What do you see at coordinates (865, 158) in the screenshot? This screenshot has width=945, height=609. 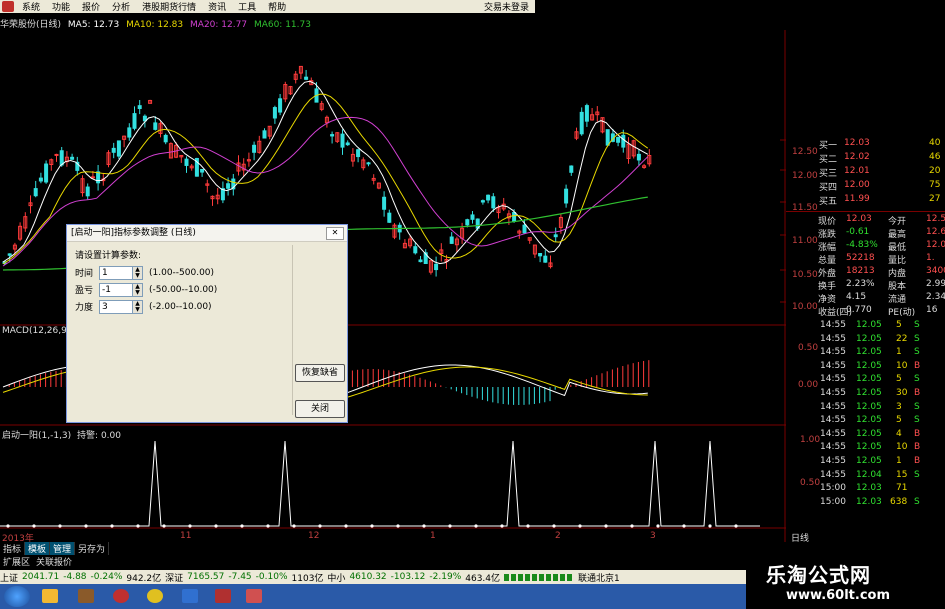 I see `bid-row: 买二 12.02 46` at bounding box center [865, 158].